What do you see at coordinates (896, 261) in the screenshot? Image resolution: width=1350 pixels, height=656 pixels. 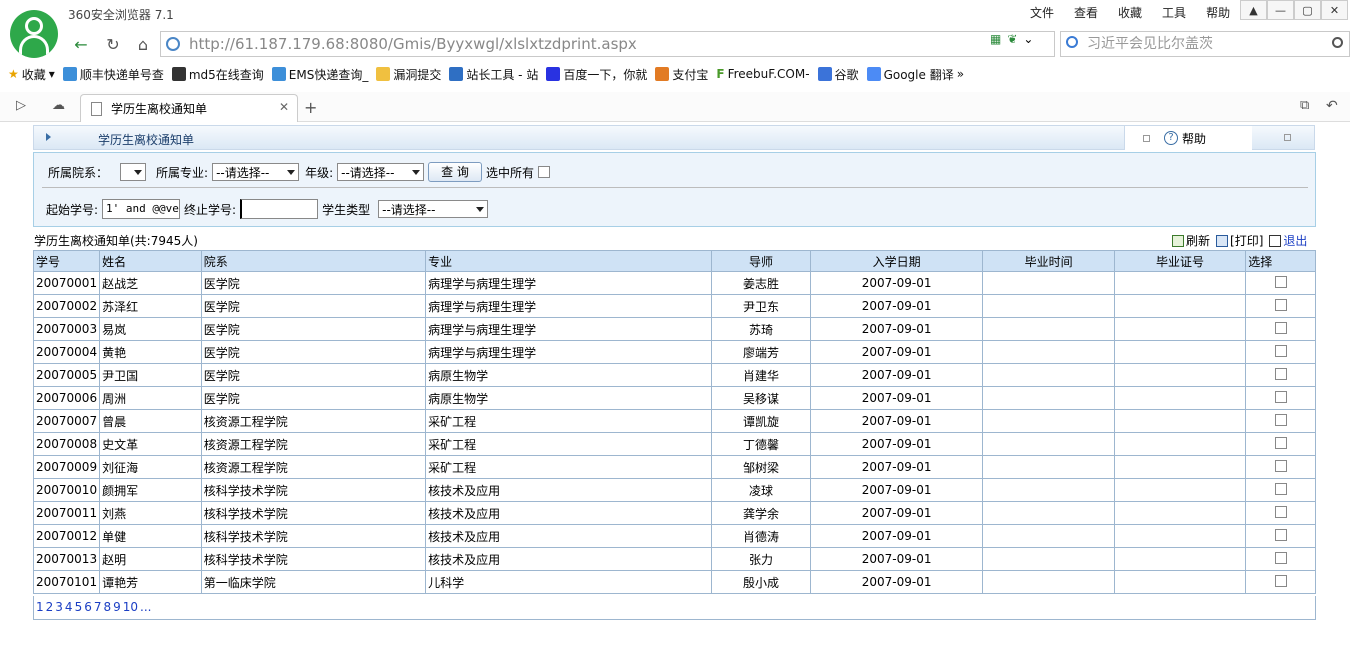 I see `col-header-enroll-date: 入学日期` at bounding box center [896, 261].